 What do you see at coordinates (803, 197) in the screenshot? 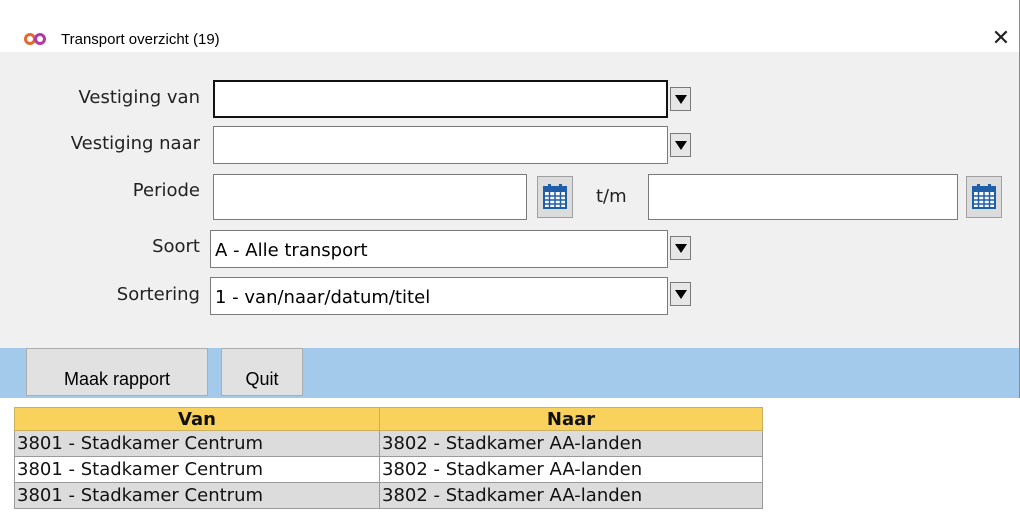
I see `periode-to-input` at bounding box center [803, 197].